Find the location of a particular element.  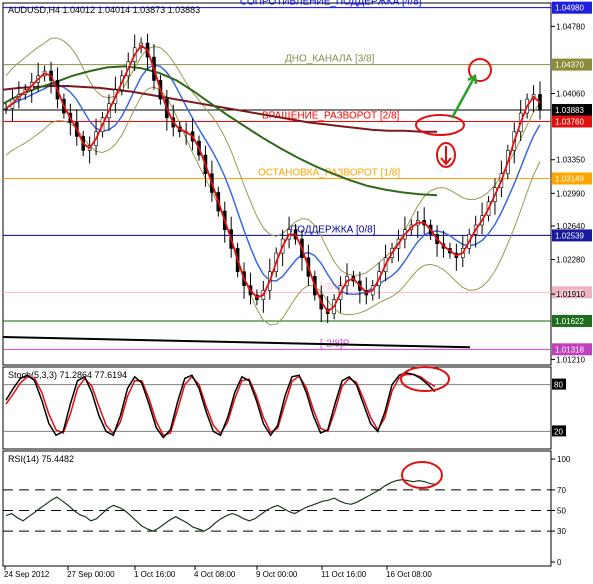

up-arrow is located at coordinates (463, 97).